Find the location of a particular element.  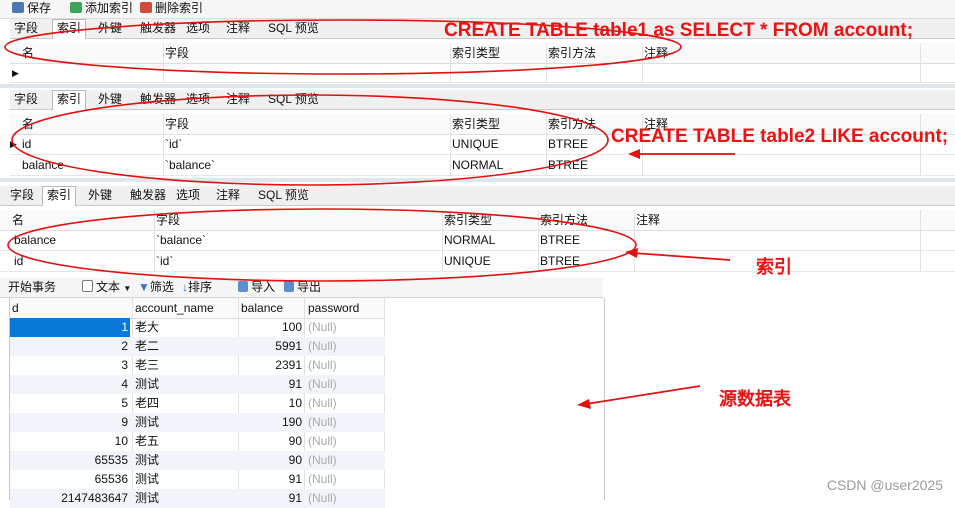

annotation-source-label: 源数据表 is located at coordinates (755, 399).